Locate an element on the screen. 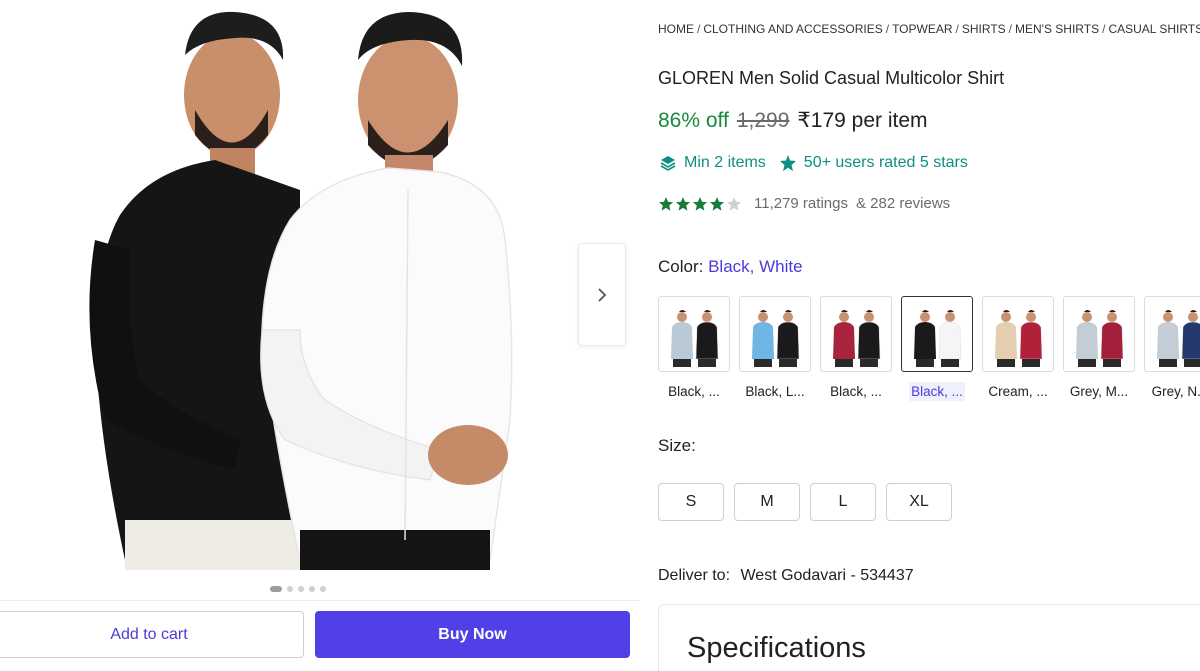 This screenshot has width=1200, height=671. add-to-cart-button: Add to cart is located at coordinates (152, 634).